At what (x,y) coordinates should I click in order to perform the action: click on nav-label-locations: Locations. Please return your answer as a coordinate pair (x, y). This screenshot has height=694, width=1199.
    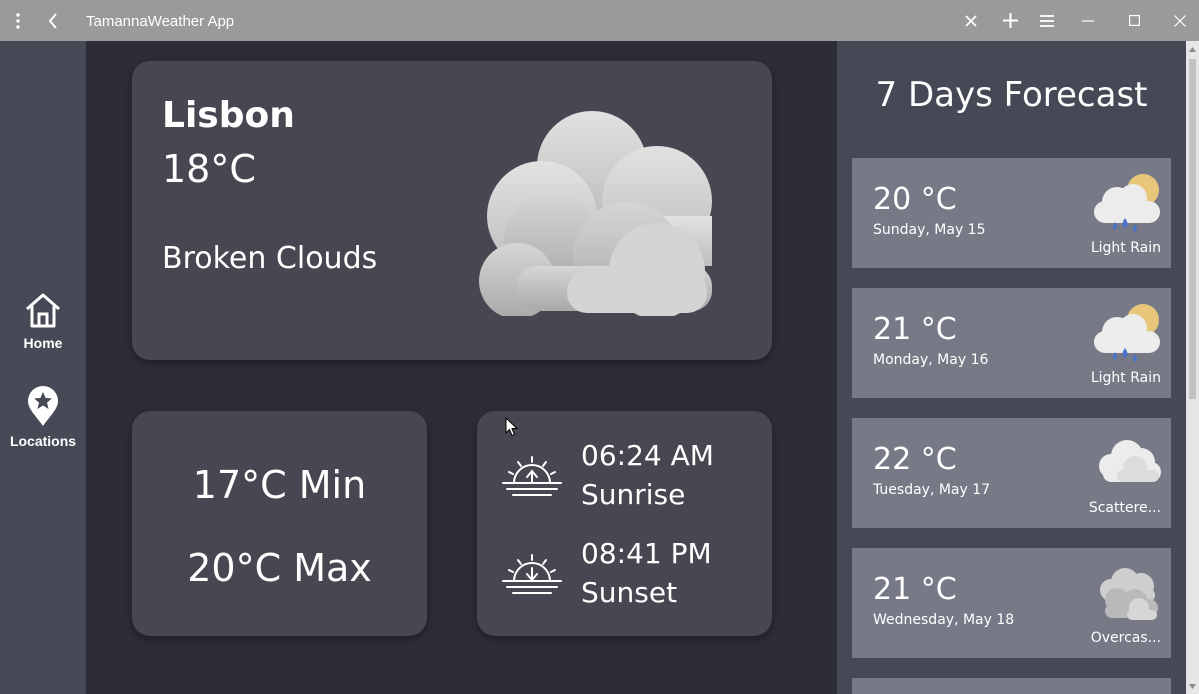
    Looking at the image, I should click on (43, 441).